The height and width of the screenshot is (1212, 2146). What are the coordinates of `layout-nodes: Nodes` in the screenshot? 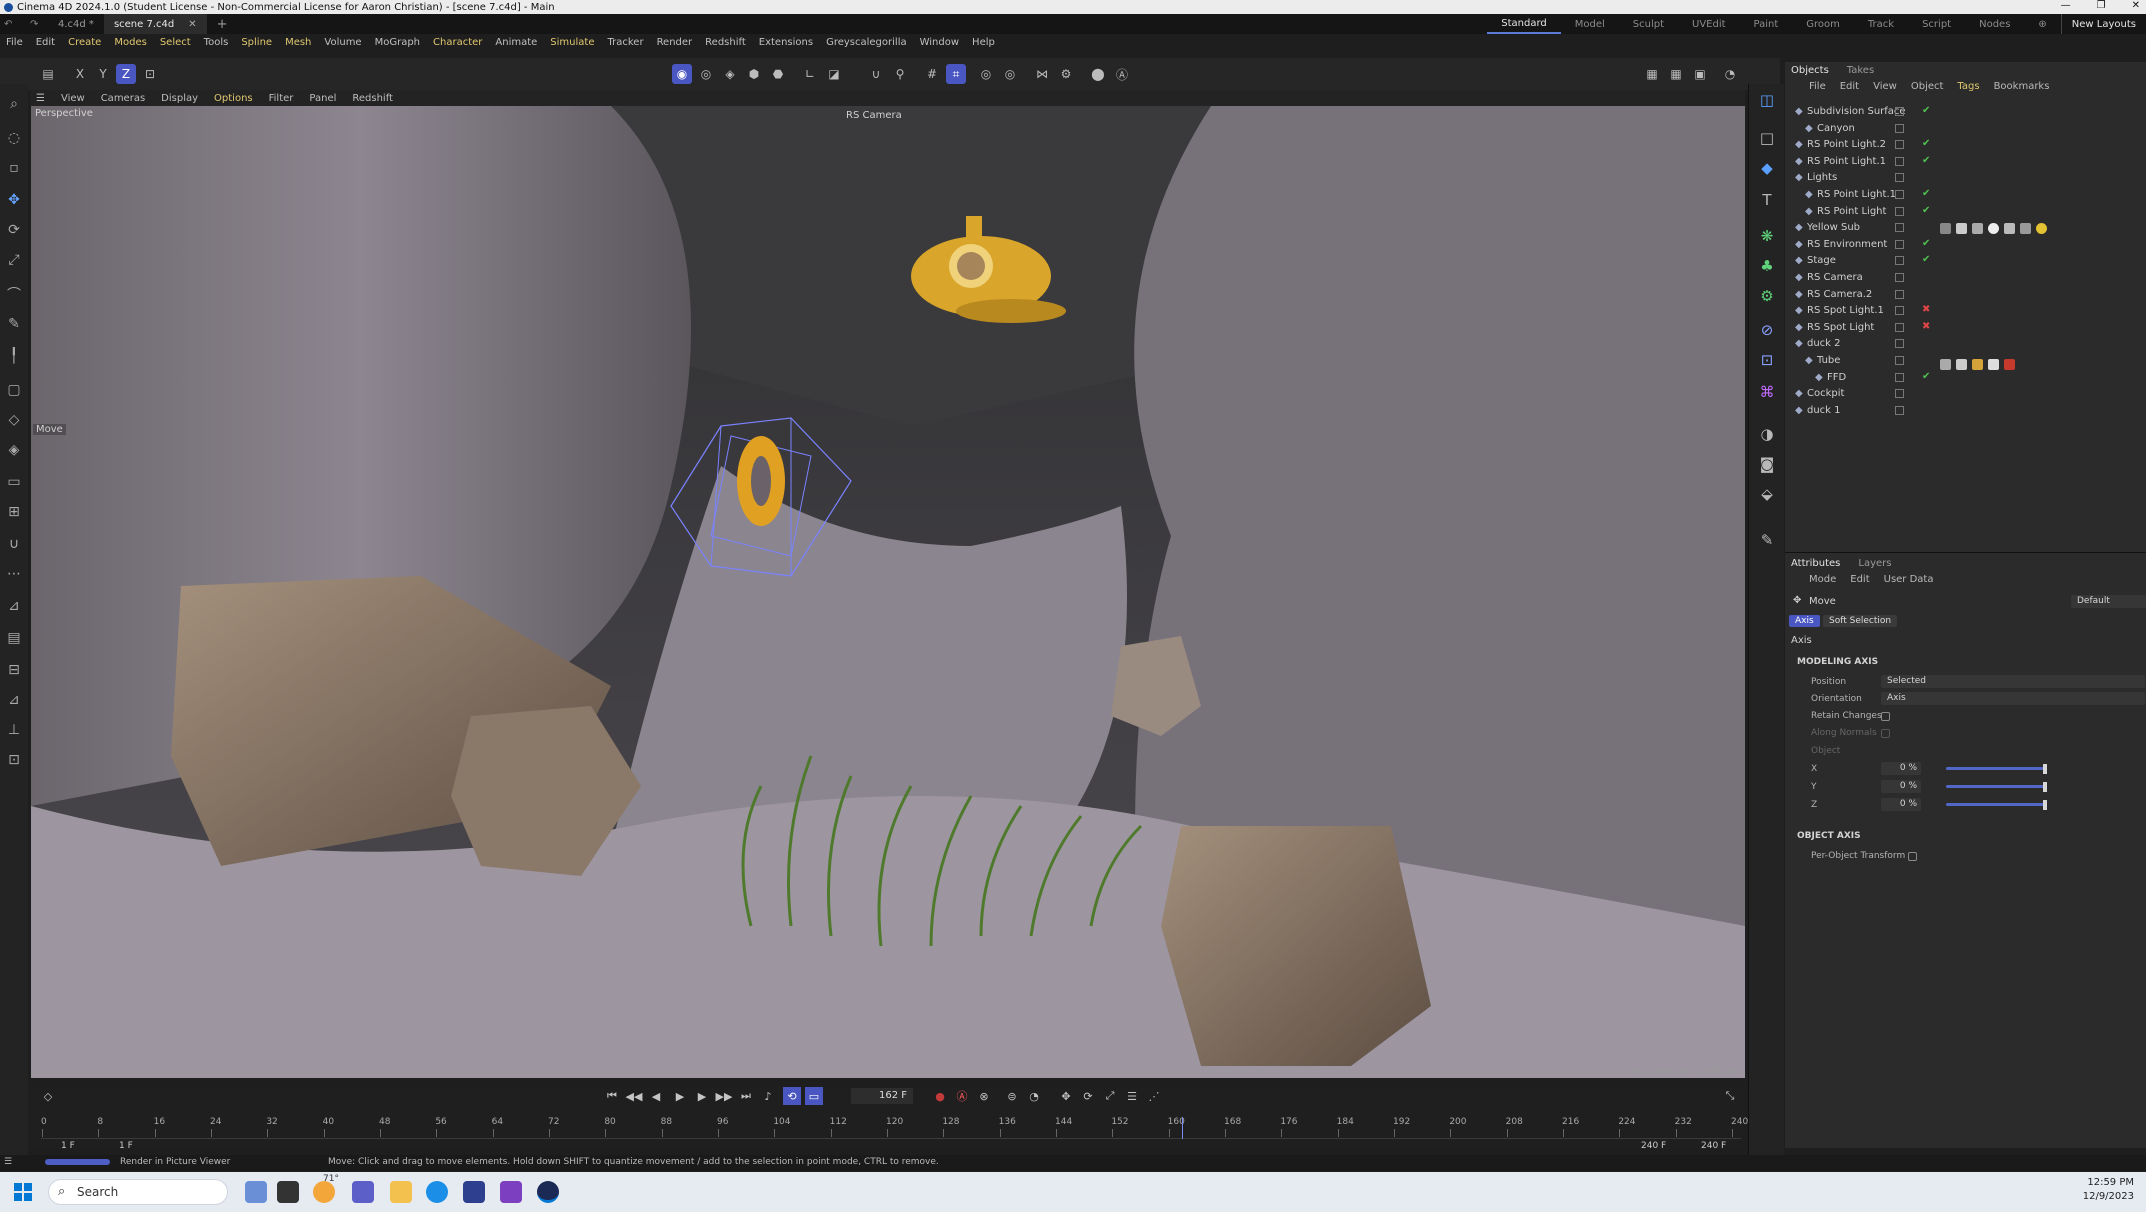 It's located at (1994, 24).